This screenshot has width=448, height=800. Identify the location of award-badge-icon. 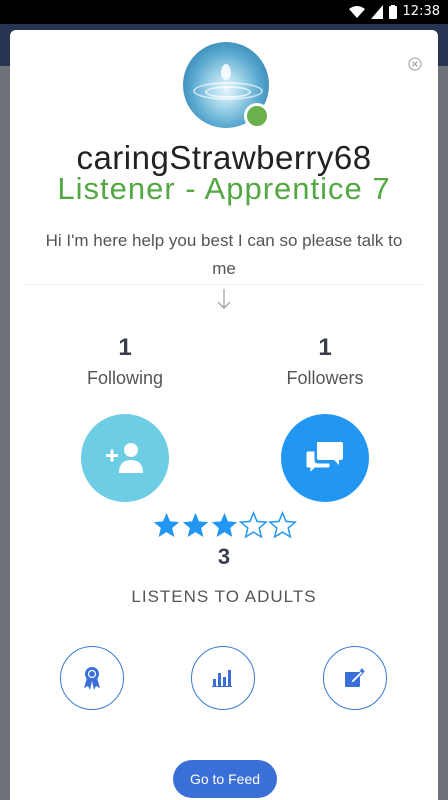
(92, 678).